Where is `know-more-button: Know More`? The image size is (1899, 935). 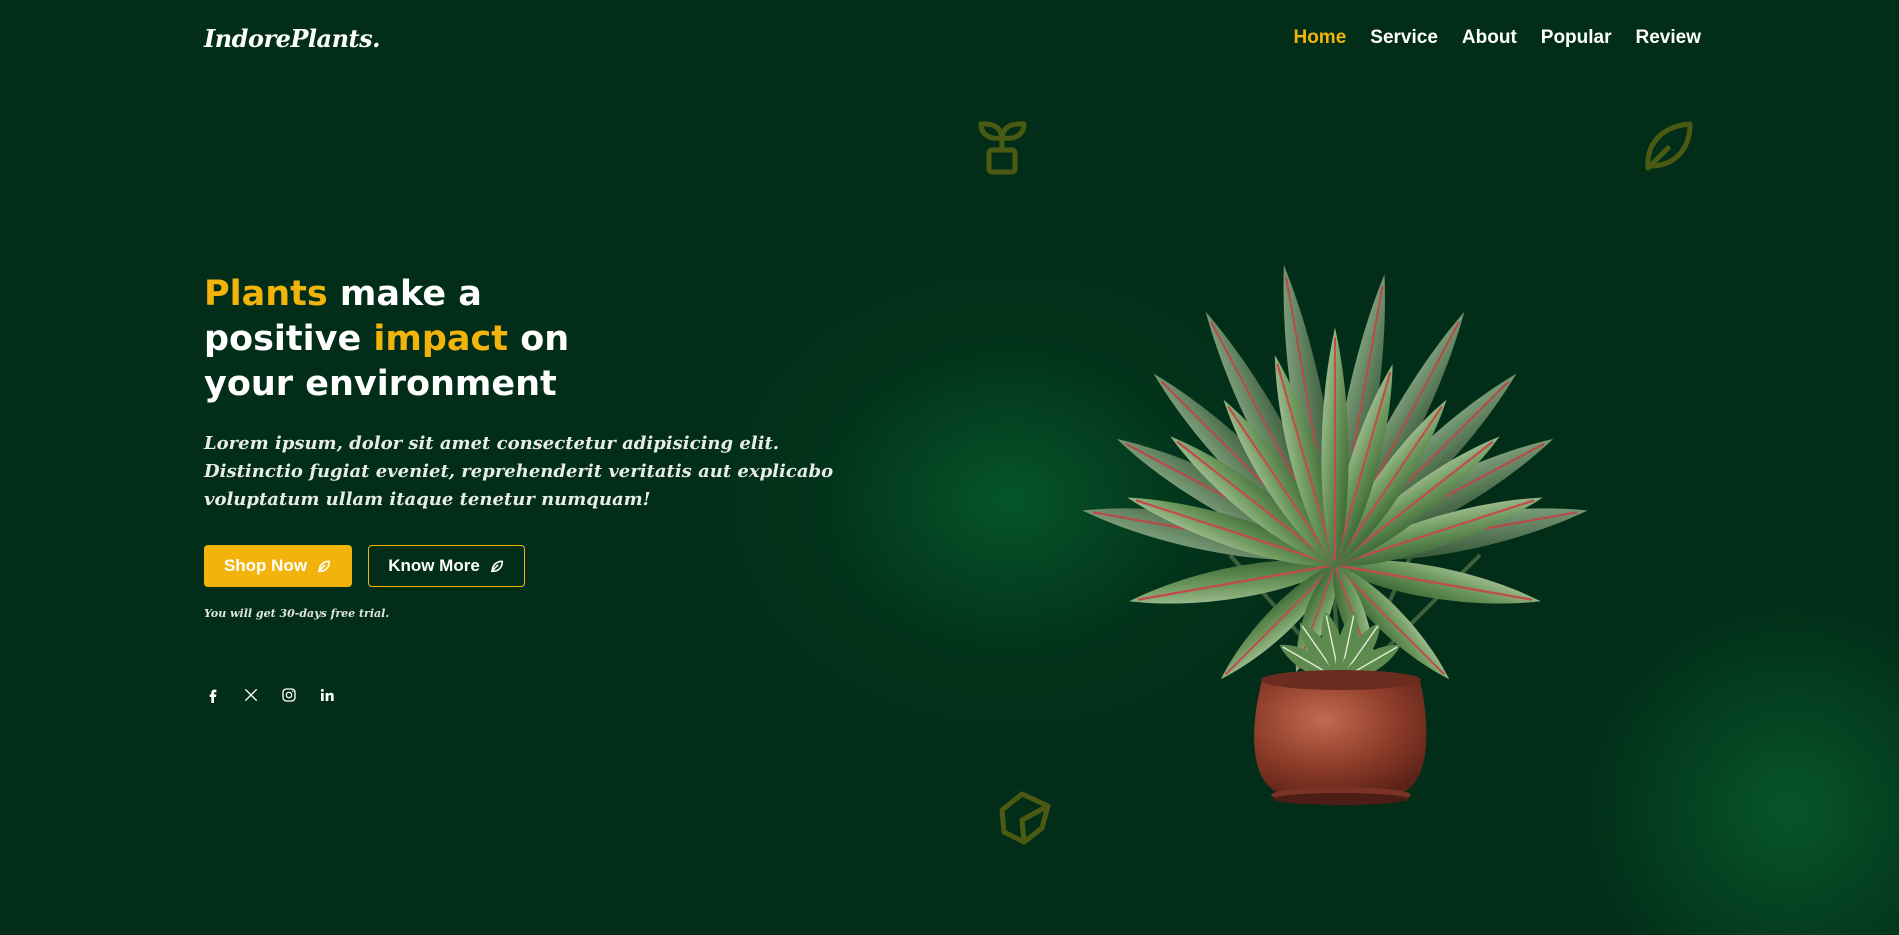 know-more-button: Know More is located at coordinates (446, 566).